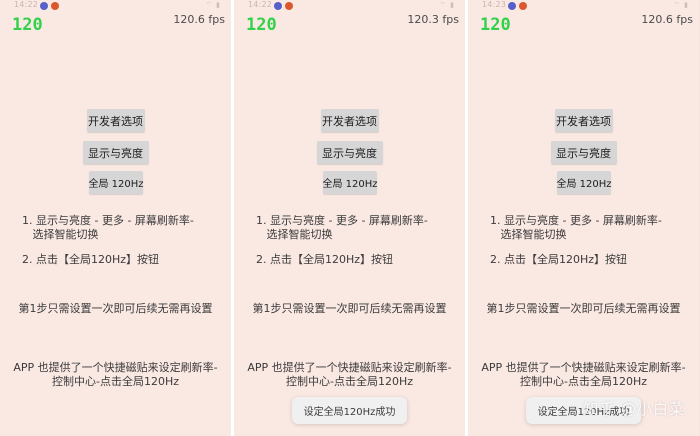  What do you see at coordinates (433, 19) in the screenshot?
I see `fps-label: 120.3 fps` at bounding box center [433, 19].